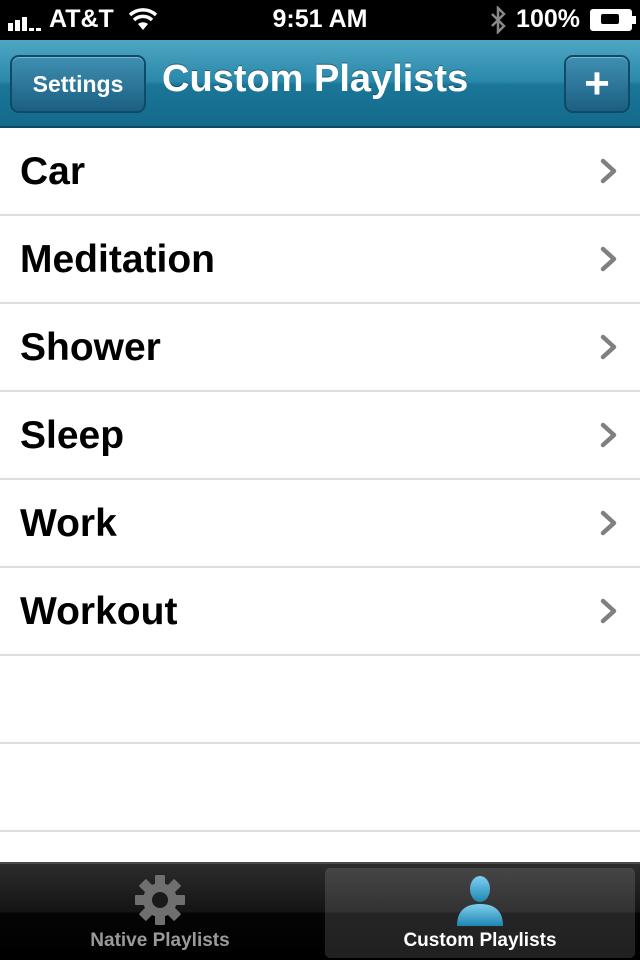 The image size is (640, 960). Describe the element at coordinates (53, 171) in the screenshot. I see `list-item-label: Car` at that location.